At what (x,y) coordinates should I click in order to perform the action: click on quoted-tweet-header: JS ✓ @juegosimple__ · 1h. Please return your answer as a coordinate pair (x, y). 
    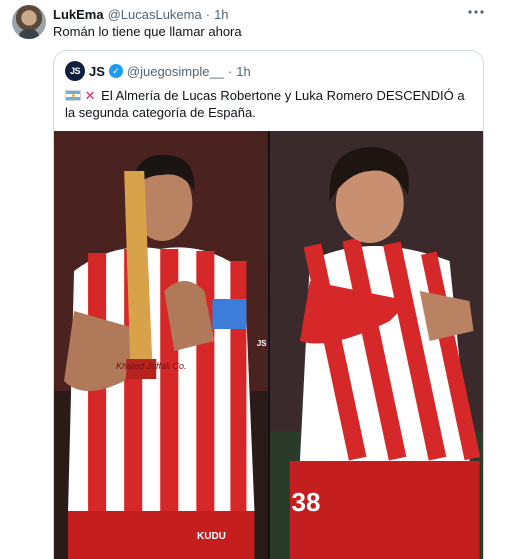
    Looking at the image, I should click on (170, 71).